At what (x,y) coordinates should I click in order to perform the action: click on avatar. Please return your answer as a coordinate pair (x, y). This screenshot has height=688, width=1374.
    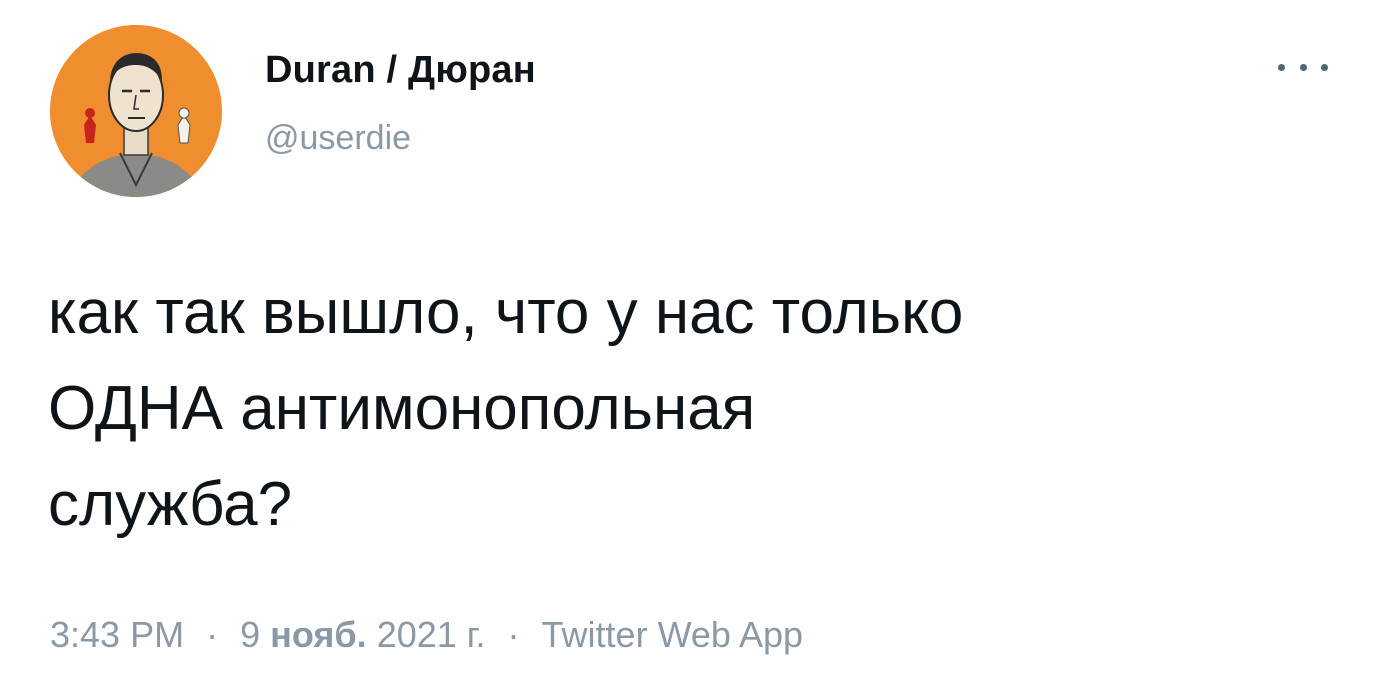
    Looking at the image, I should click on (136, 111).